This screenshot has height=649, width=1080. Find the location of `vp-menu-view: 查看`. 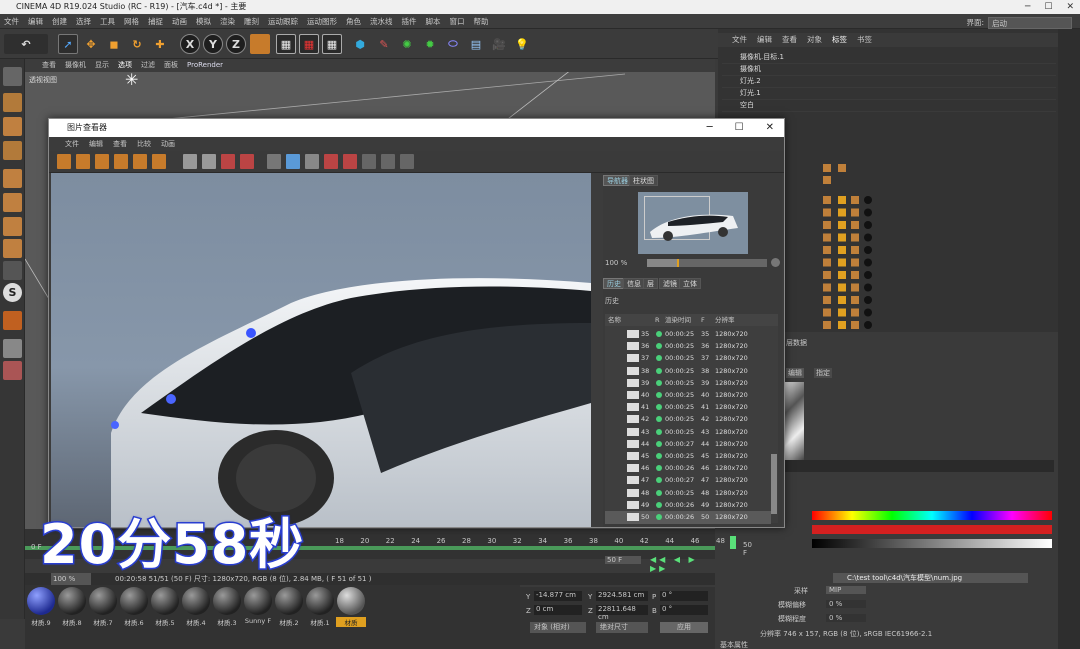

vp-menu-view: 查看 is located at coordinates (49, 65).